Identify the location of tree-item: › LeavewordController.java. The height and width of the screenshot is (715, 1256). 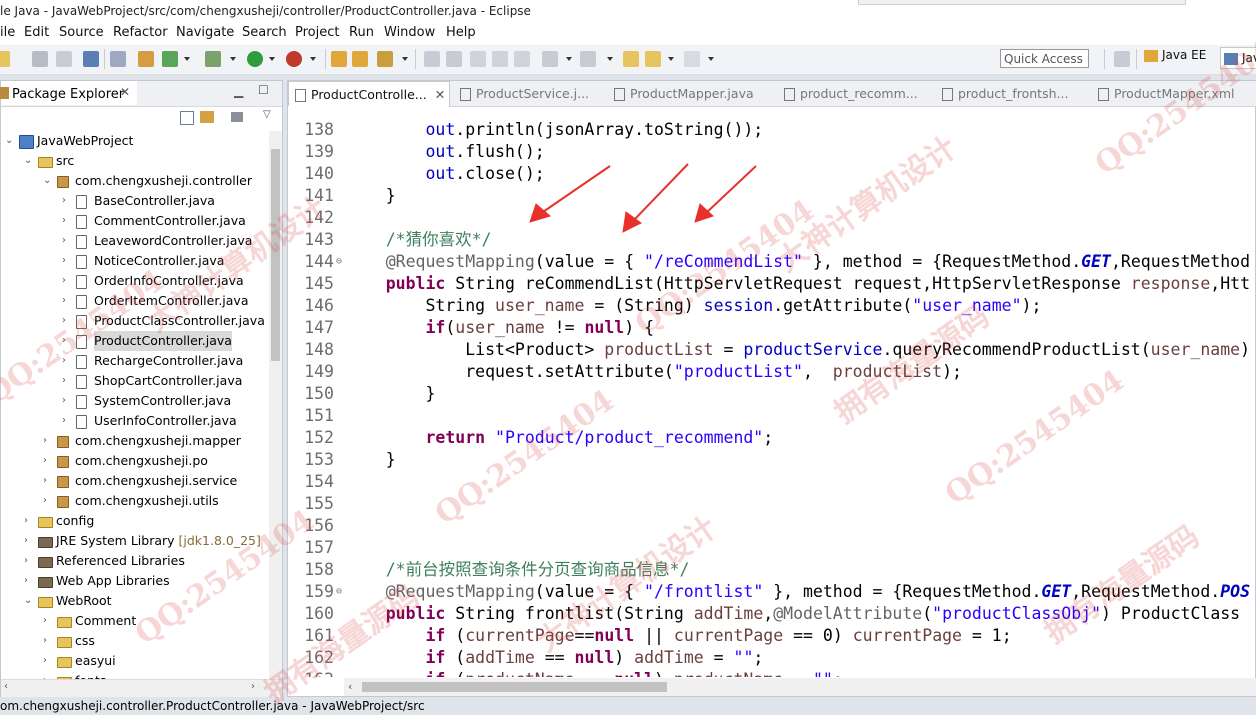
(135, 241).